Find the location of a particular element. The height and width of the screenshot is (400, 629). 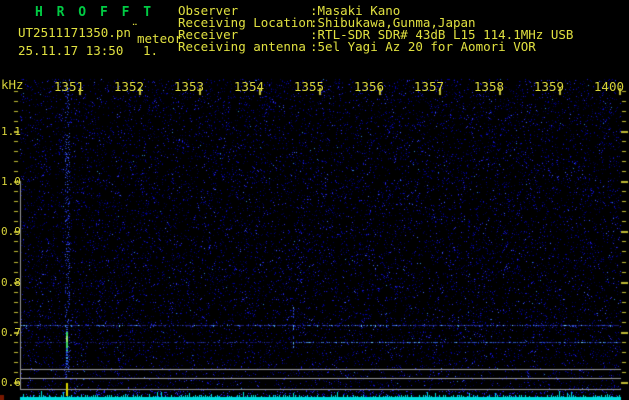

datetime: 25.11.17 13:50 is located at coordinates (71, 50).